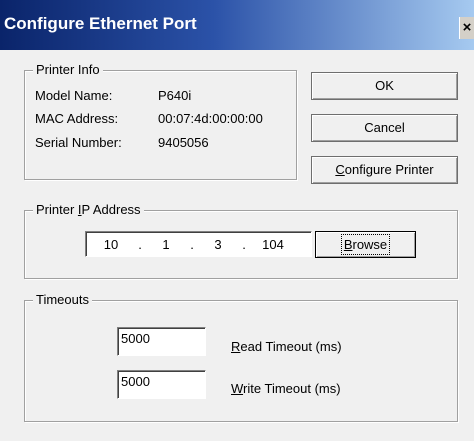  I want to click on configure-printer-label: Configure Printer, so click(384, 169).